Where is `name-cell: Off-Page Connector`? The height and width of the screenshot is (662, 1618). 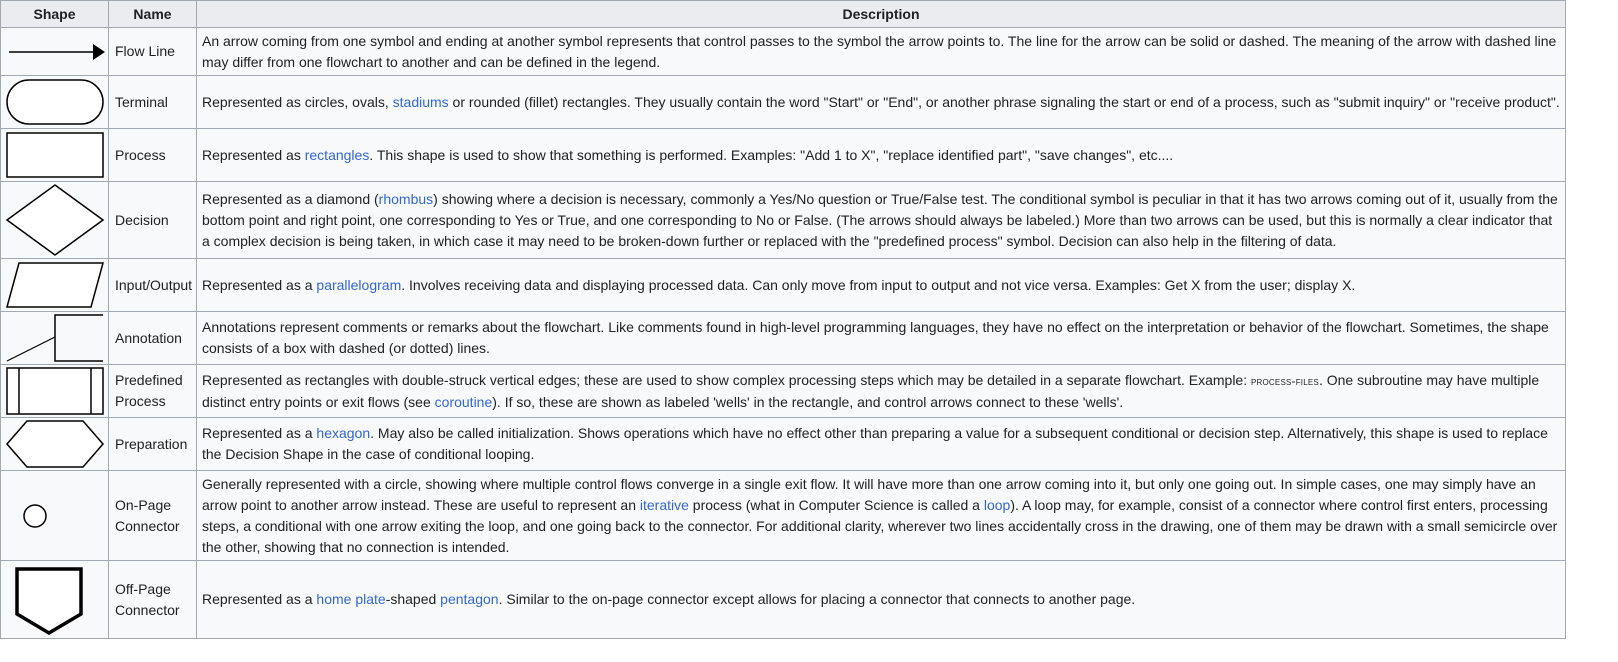
name-cell: Off-Page Connector is located at coordinates (152, 599).